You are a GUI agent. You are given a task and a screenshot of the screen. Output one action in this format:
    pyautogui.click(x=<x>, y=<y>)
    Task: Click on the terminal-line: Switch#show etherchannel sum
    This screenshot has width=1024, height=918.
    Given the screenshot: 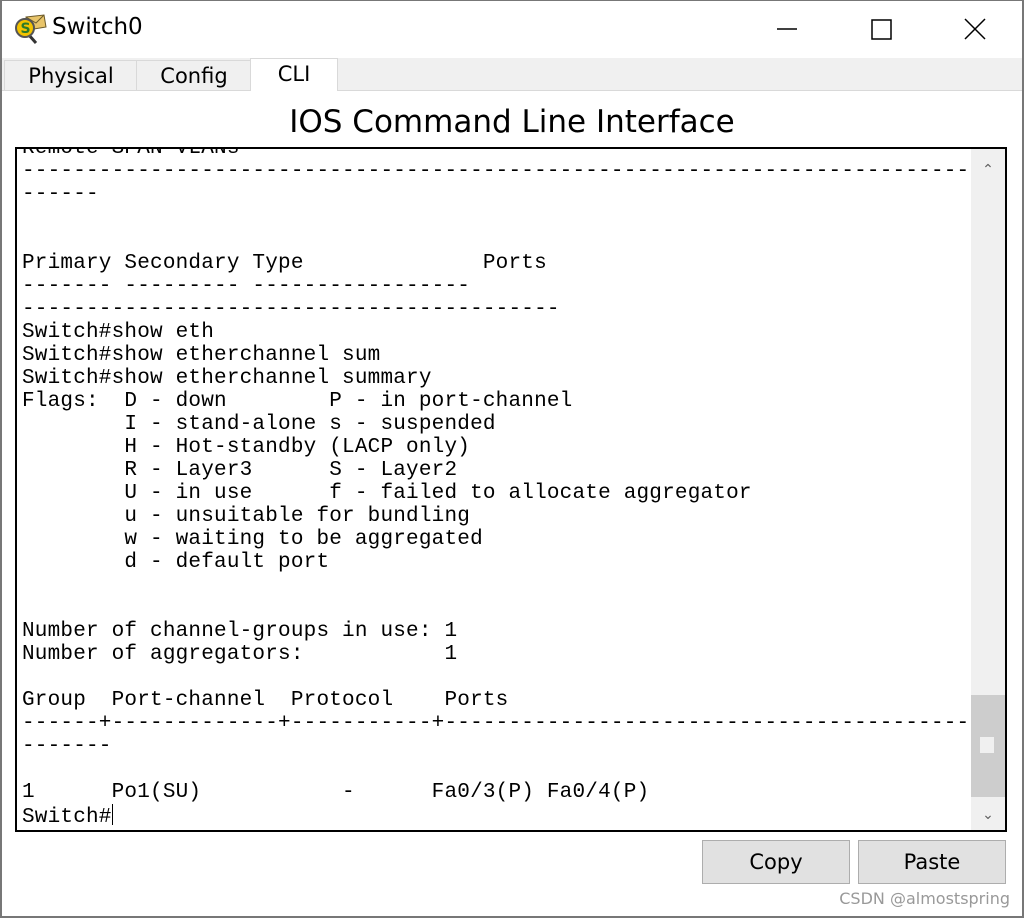 What is the action you would take?
    pyautogui.click(x=201, y=355)
    